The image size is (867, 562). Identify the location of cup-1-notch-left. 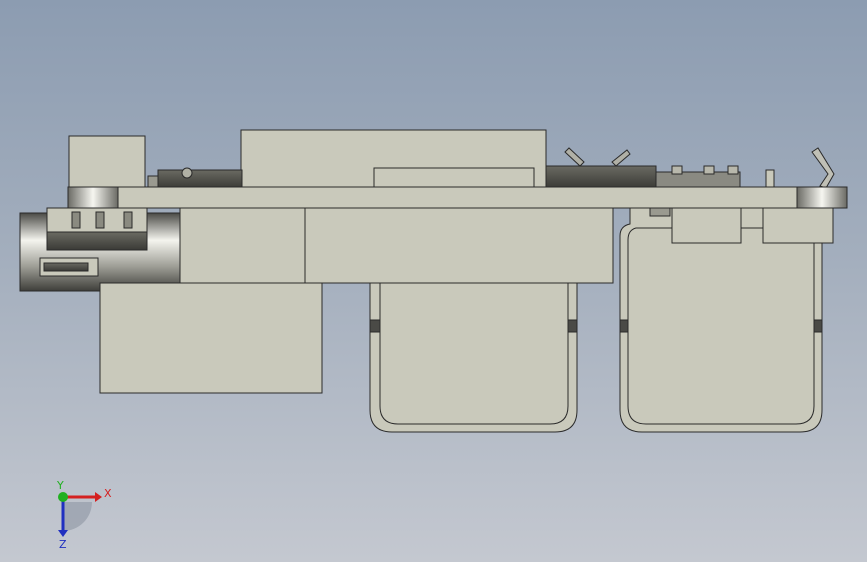
(375, 326).